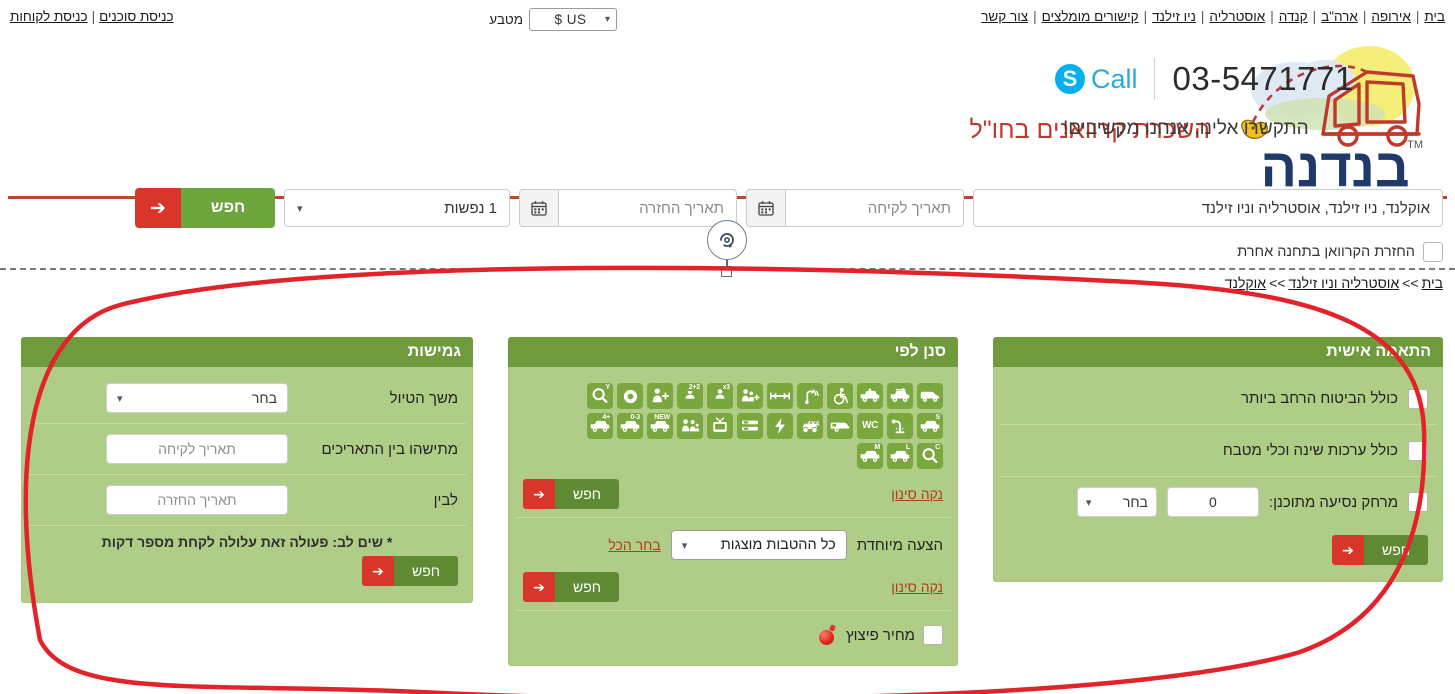 The height and width of the screenshot is (694, 1455). What do you see at coordinates (506, 19) in the screenshot?
I see `currency-label: מטבע` at bounding box center [506, 19].